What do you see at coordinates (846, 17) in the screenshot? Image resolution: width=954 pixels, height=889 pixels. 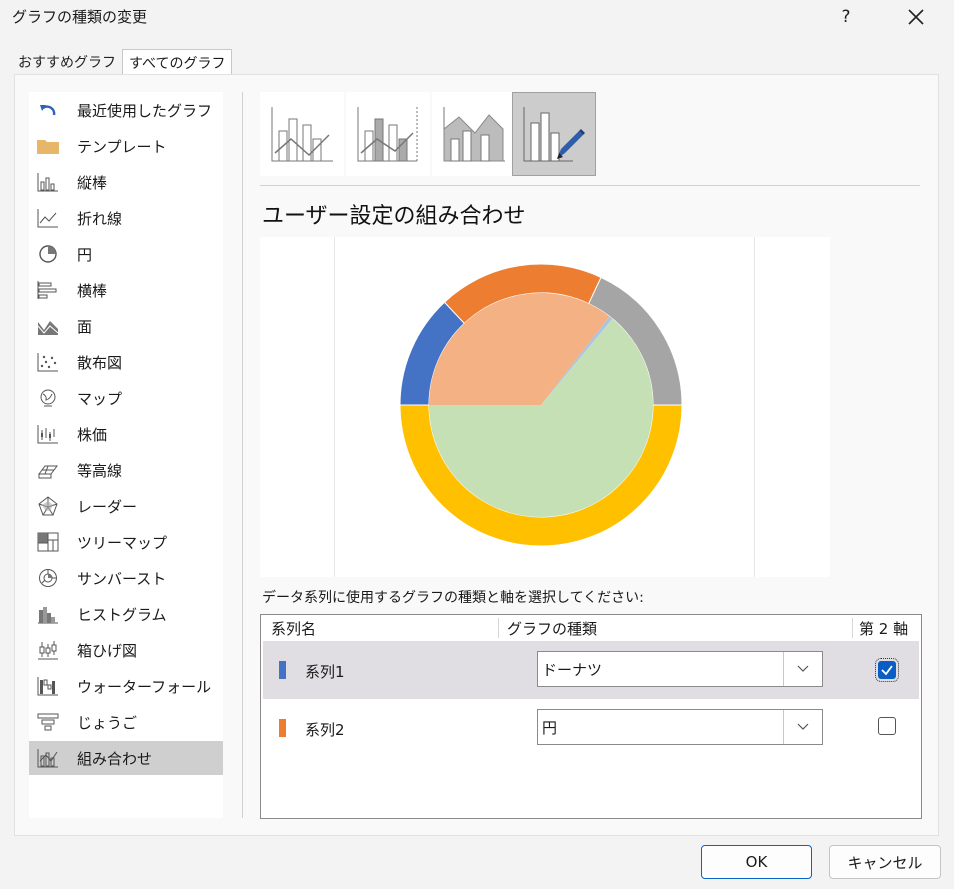 I see `help-button: ?` at bounding box center [846, 17].